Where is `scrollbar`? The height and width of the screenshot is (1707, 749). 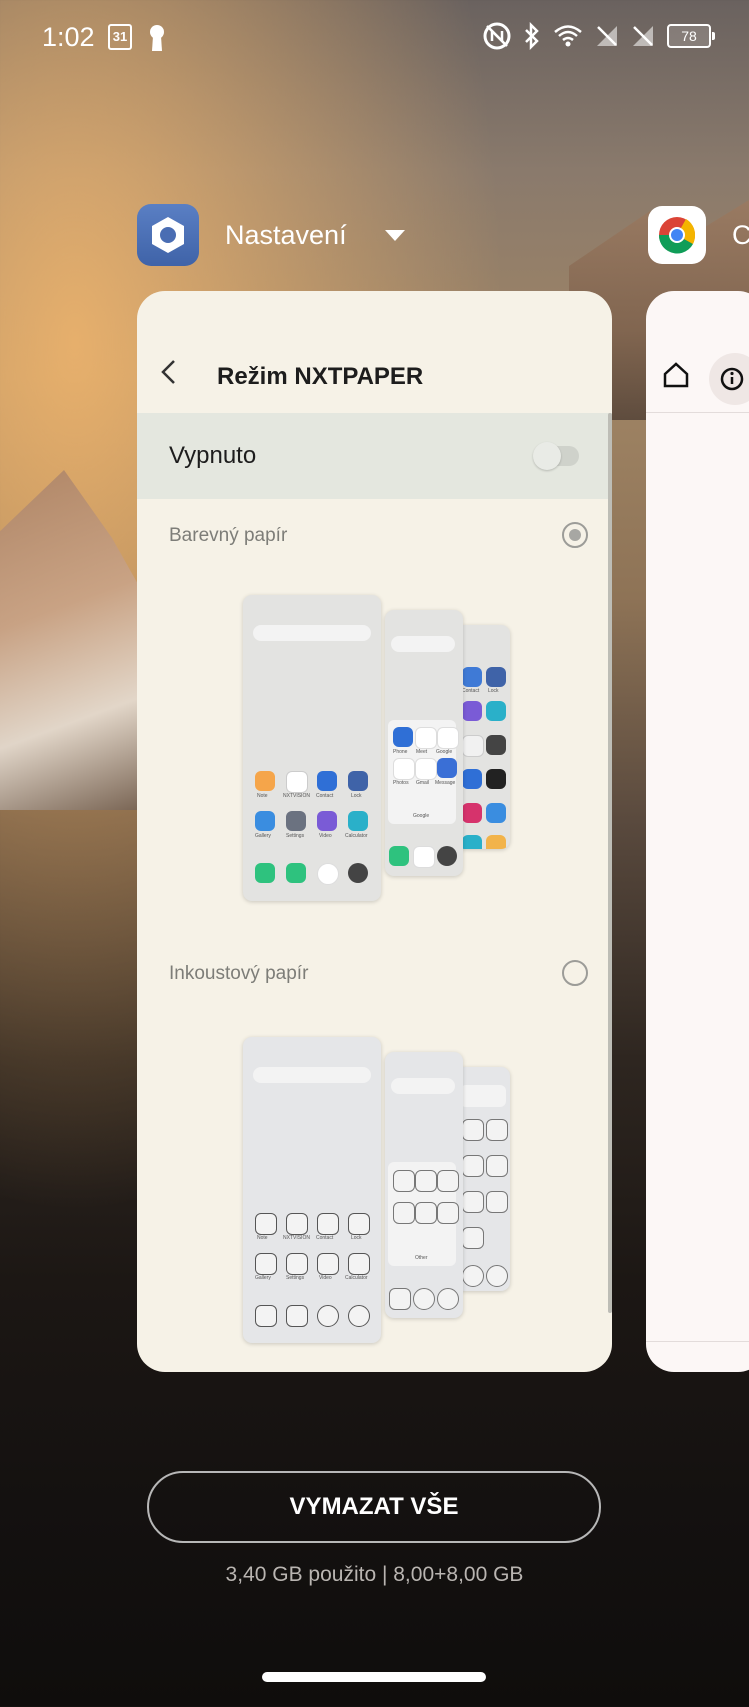 scrollbar is located at coordinates (610, 863).